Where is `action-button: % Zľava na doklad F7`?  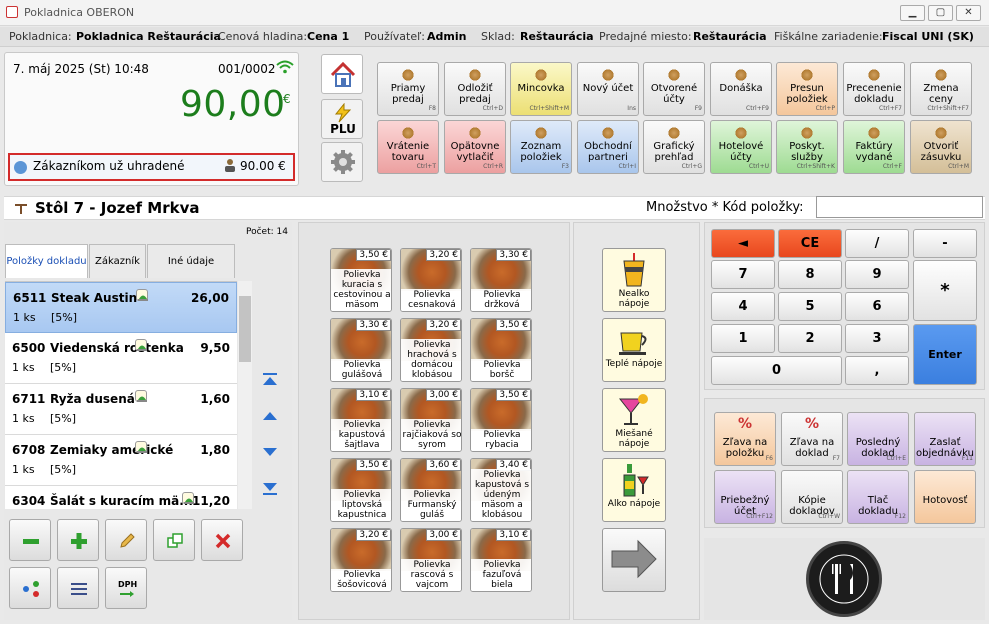
action-button: % Zľava na doklad F7 is located at coordinates (812, 439).